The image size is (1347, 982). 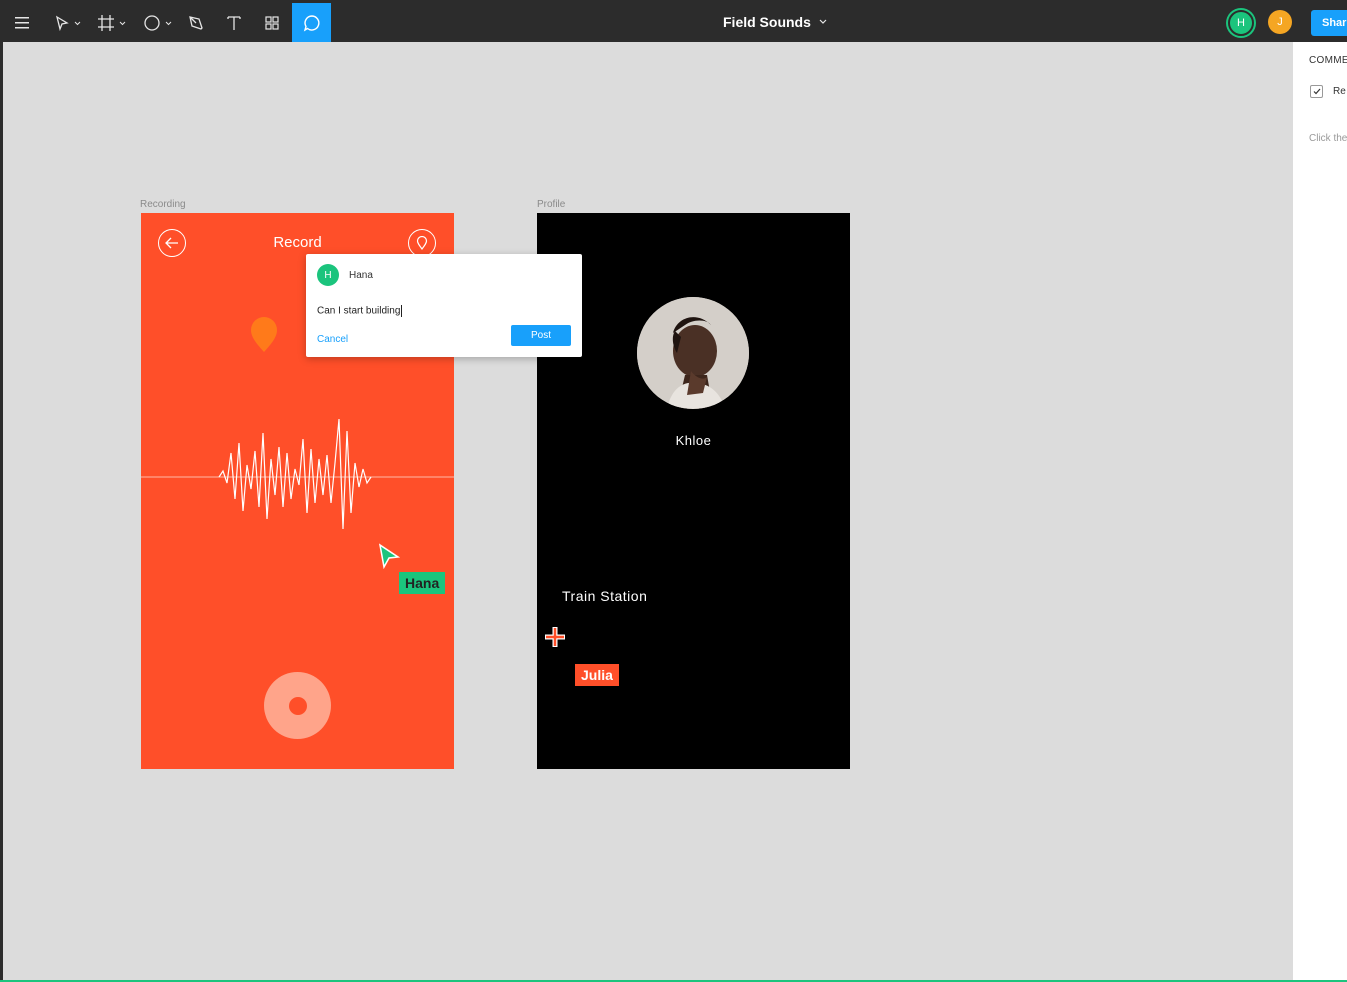 I want to click on cursor-label-hana: Hana, so click(x=422, y=583).